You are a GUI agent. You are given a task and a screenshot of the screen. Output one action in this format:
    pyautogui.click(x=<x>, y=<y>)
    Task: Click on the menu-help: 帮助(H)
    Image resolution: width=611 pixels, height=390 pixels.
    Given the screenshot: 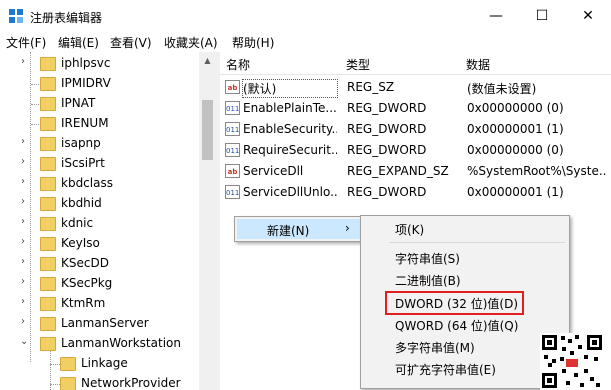 What is the action you would take?
    pyautogui.click(x=253, y=42)
    